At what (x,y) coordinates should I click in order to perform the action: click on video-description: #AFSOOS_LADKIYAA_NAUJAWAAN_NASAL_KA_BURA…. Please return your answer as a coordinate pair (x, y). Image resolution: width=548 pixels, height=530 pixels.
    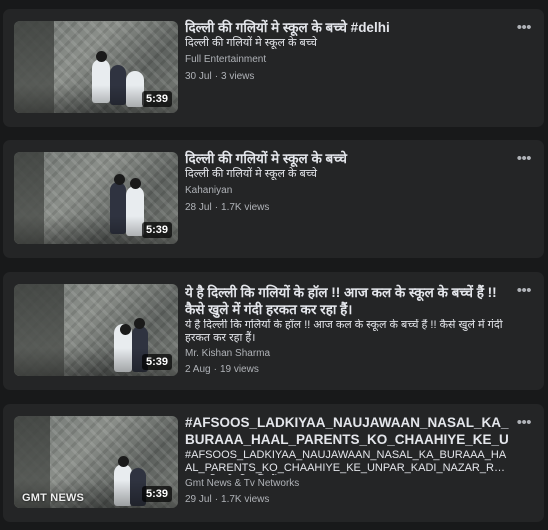
    Looking at the image, I should click on (347, 461).